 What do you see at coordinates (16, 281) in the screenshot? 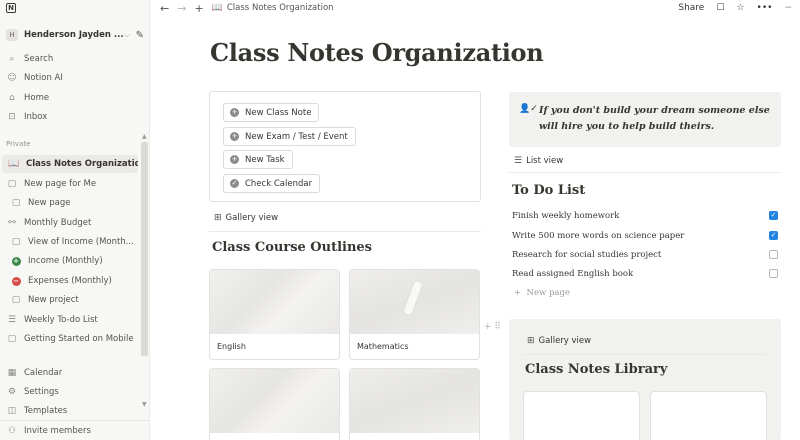
I see `minus-circle-icon: −` at bounding box center [16, 281].